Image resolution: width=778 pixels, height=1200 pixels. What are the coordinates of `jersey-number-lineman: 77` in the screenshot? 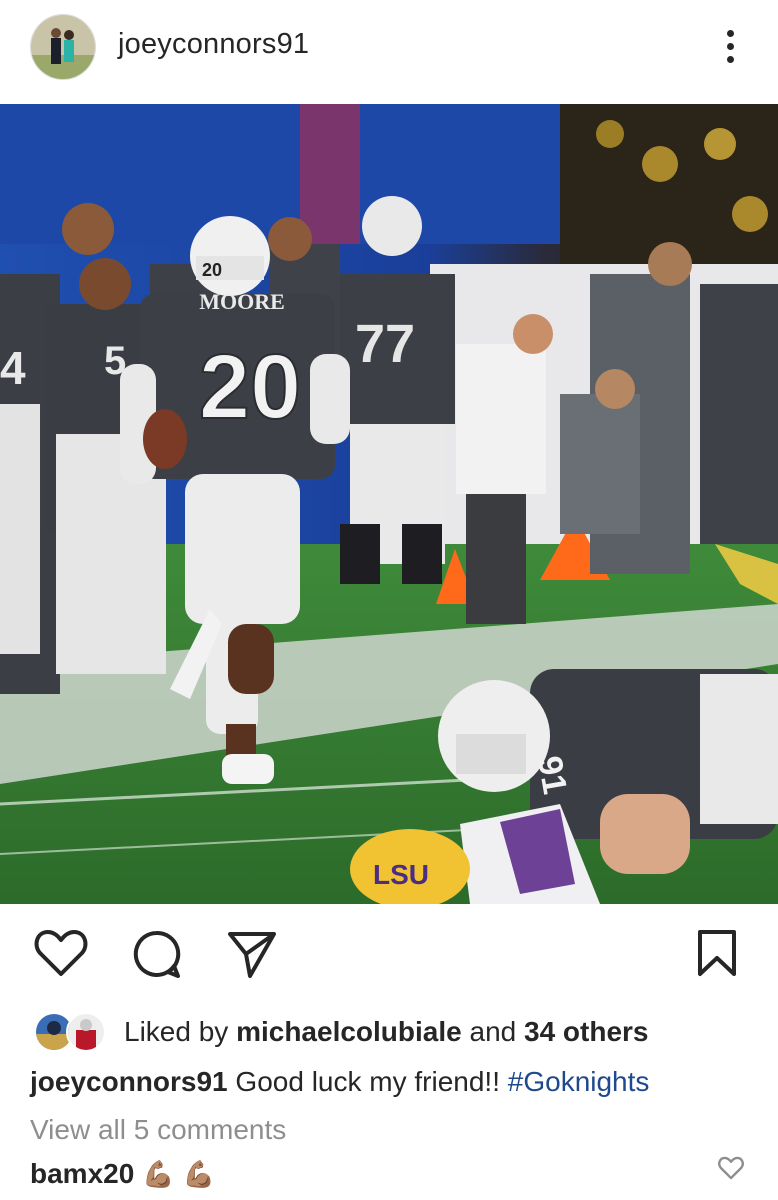 It's located at (385, 344).